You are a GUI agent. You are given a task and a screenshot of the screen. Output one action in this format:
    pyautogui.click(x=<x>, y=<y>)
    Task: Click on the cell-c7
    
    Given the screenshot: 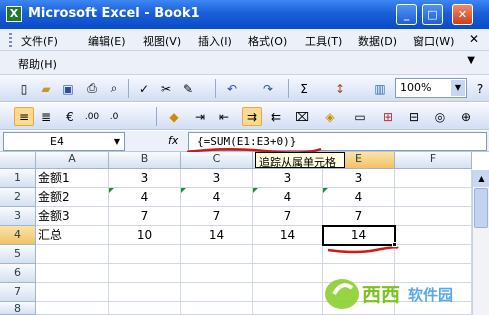 What is the action you would take?
    pyautogui.click(x=217, y=292)
    